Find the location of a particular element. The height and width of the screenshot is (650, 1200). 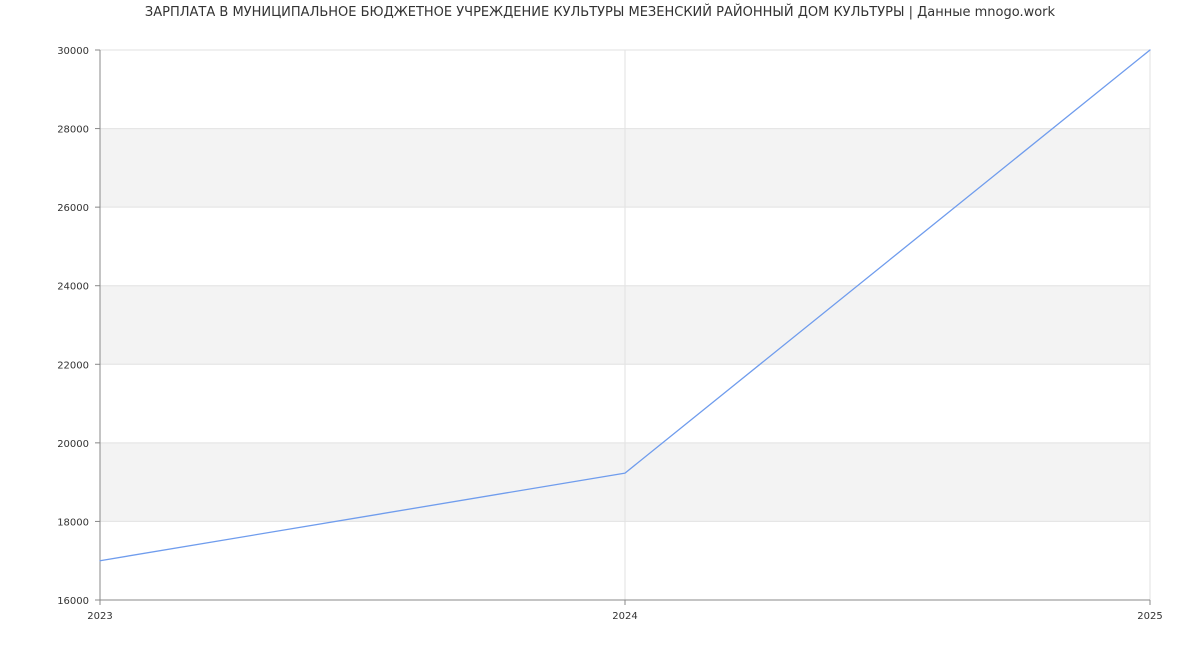

x-tick-label: 2024 is located at coordinates (624, 616).